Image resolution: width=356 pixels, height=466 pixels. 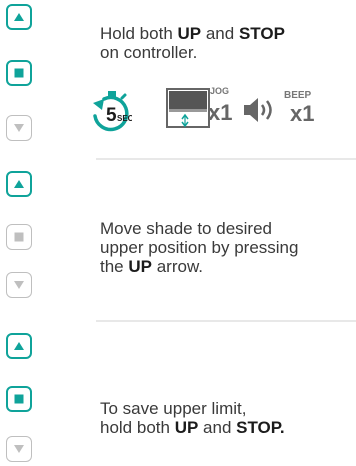 I want to click on text-span: Move shade to desired, so click(x=186, y=228).